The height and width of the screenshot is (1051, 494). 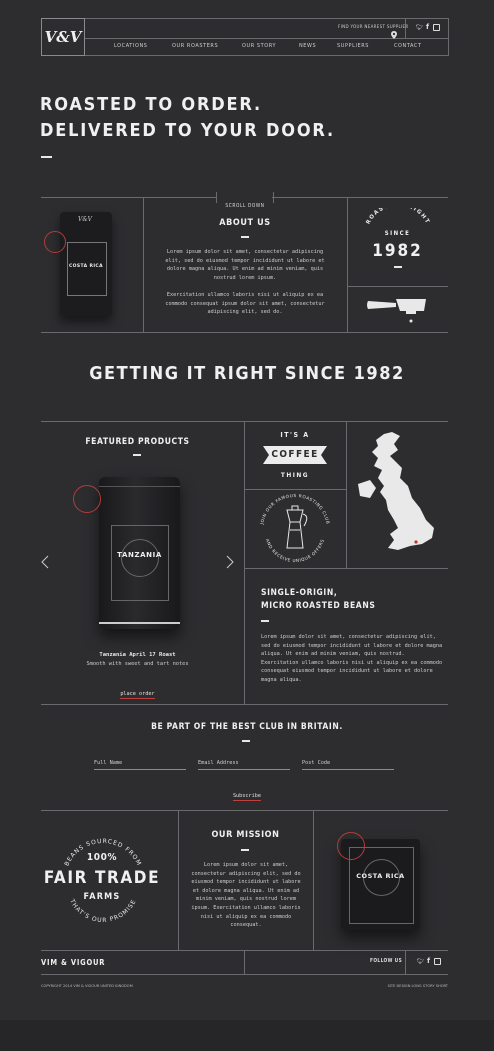 I want to click on club-dash, so click(x=246, y=741).